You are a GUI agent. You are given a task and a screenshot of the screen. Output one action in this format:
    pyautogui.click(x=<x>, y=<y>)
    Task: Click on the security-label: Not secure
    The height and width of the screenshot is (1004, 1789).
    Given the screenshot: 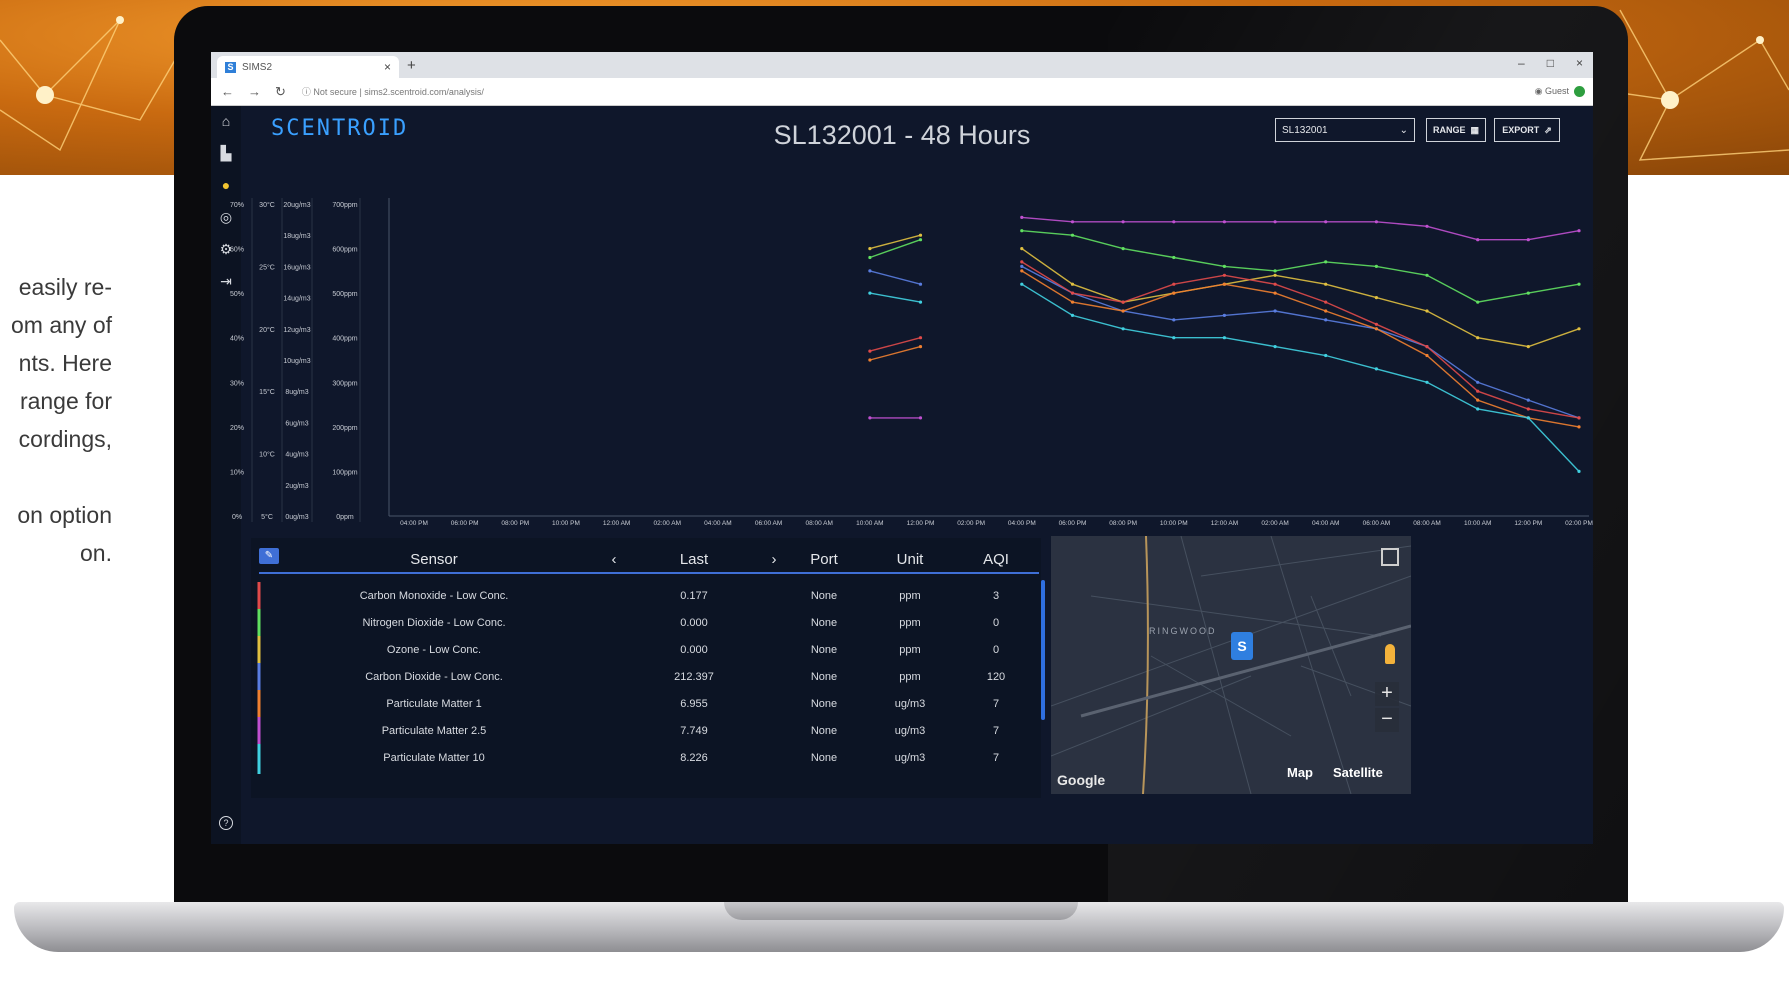 What is the action you would take?
    pyautogui.click(x=335, y=92)
    